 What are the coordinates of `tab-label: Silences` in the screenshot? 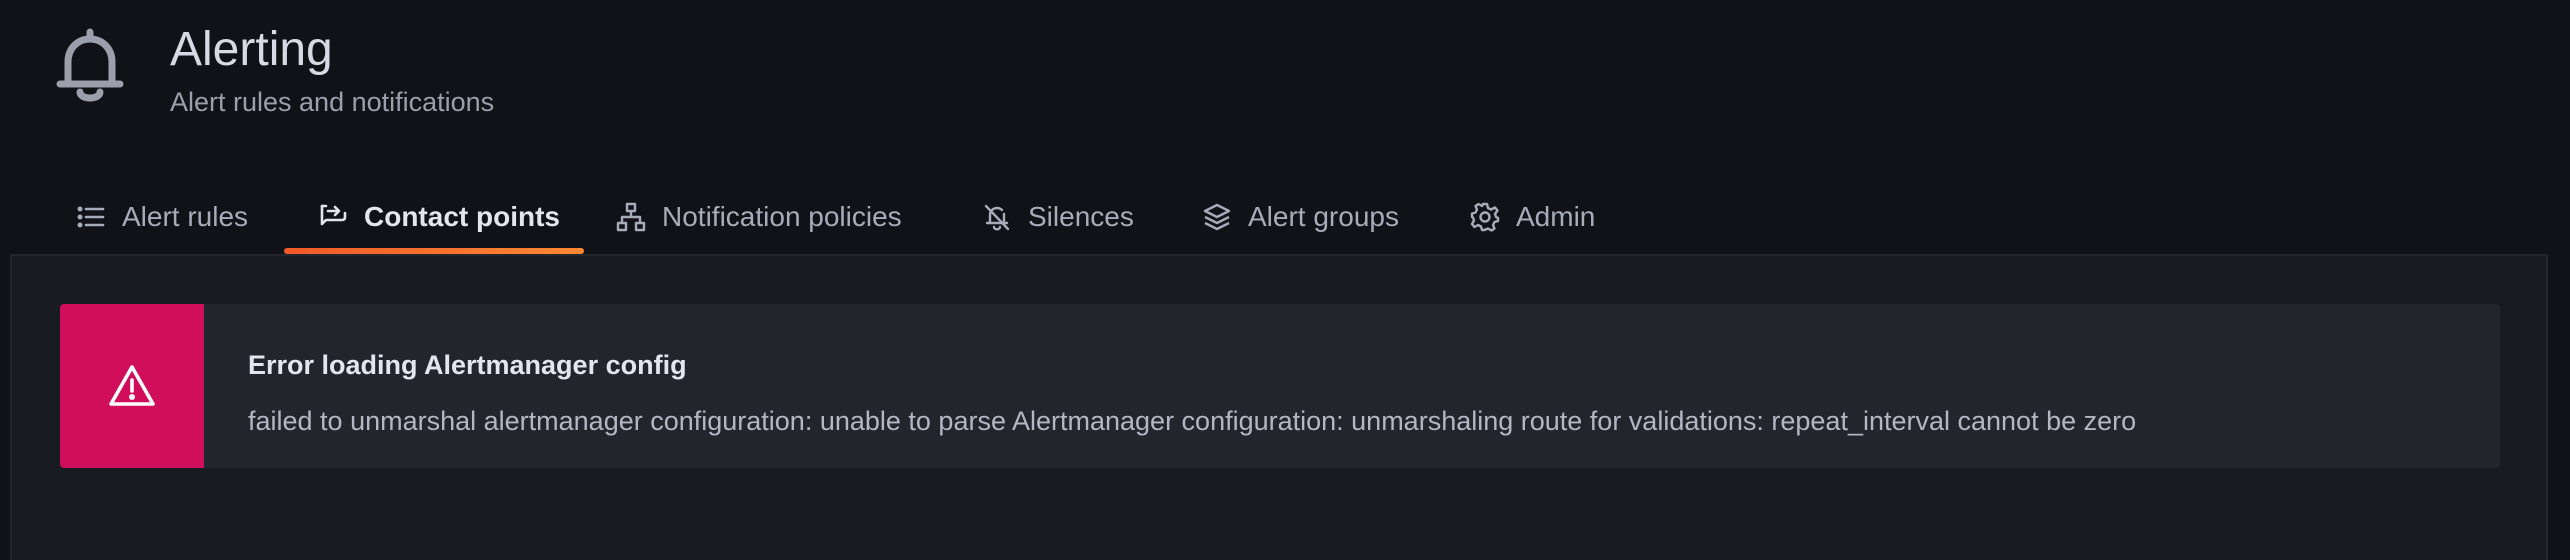 It's located at (1081, 216).